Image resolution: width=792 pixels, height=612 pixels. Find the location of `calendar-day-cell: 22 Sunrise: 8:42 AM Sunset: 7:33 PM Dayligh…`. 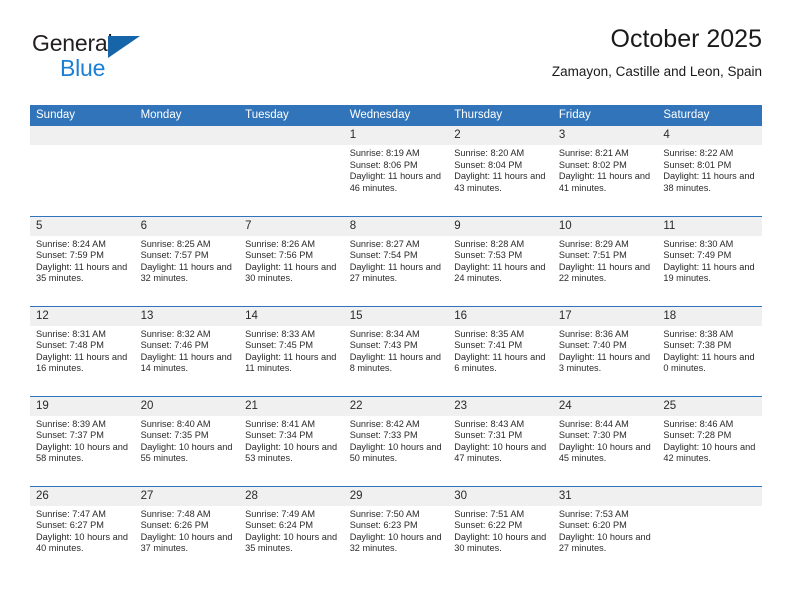

calendar-day-cell: 22 Sunrise: 8:42 AM Sunset: 7:33 PM Dayligh… is located at coordinates (396, 441).